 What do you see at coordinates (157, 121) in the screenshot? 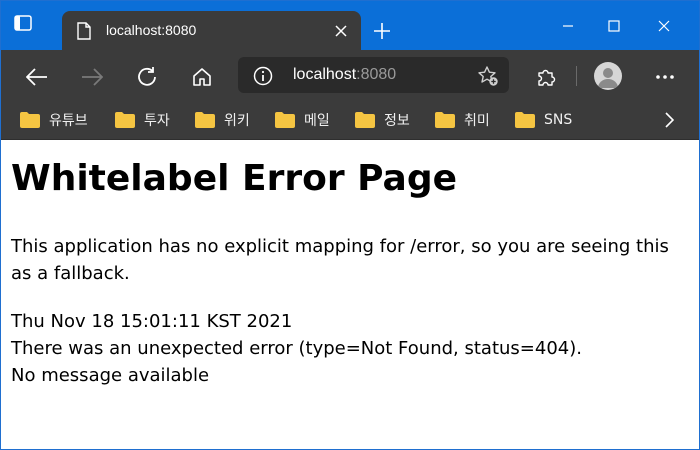
I see `favorite-label: 투자` at bounding box center [157, 121].